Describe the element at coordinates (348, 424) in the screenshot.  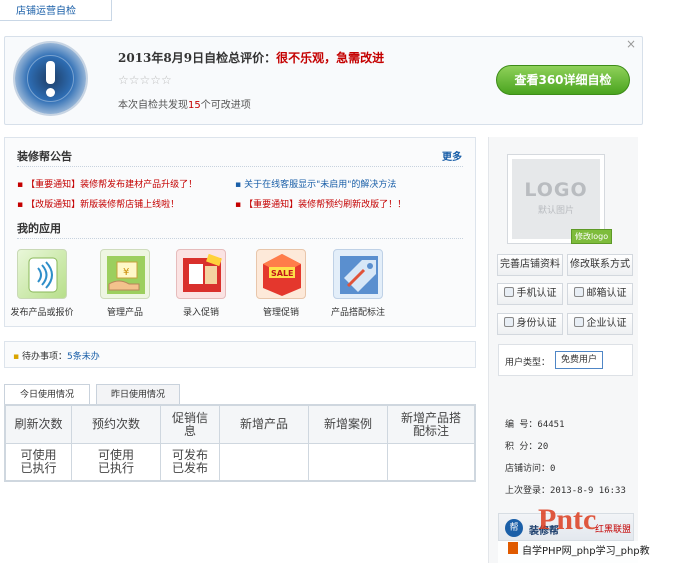
I see `column-header: 新增案例` at that location.